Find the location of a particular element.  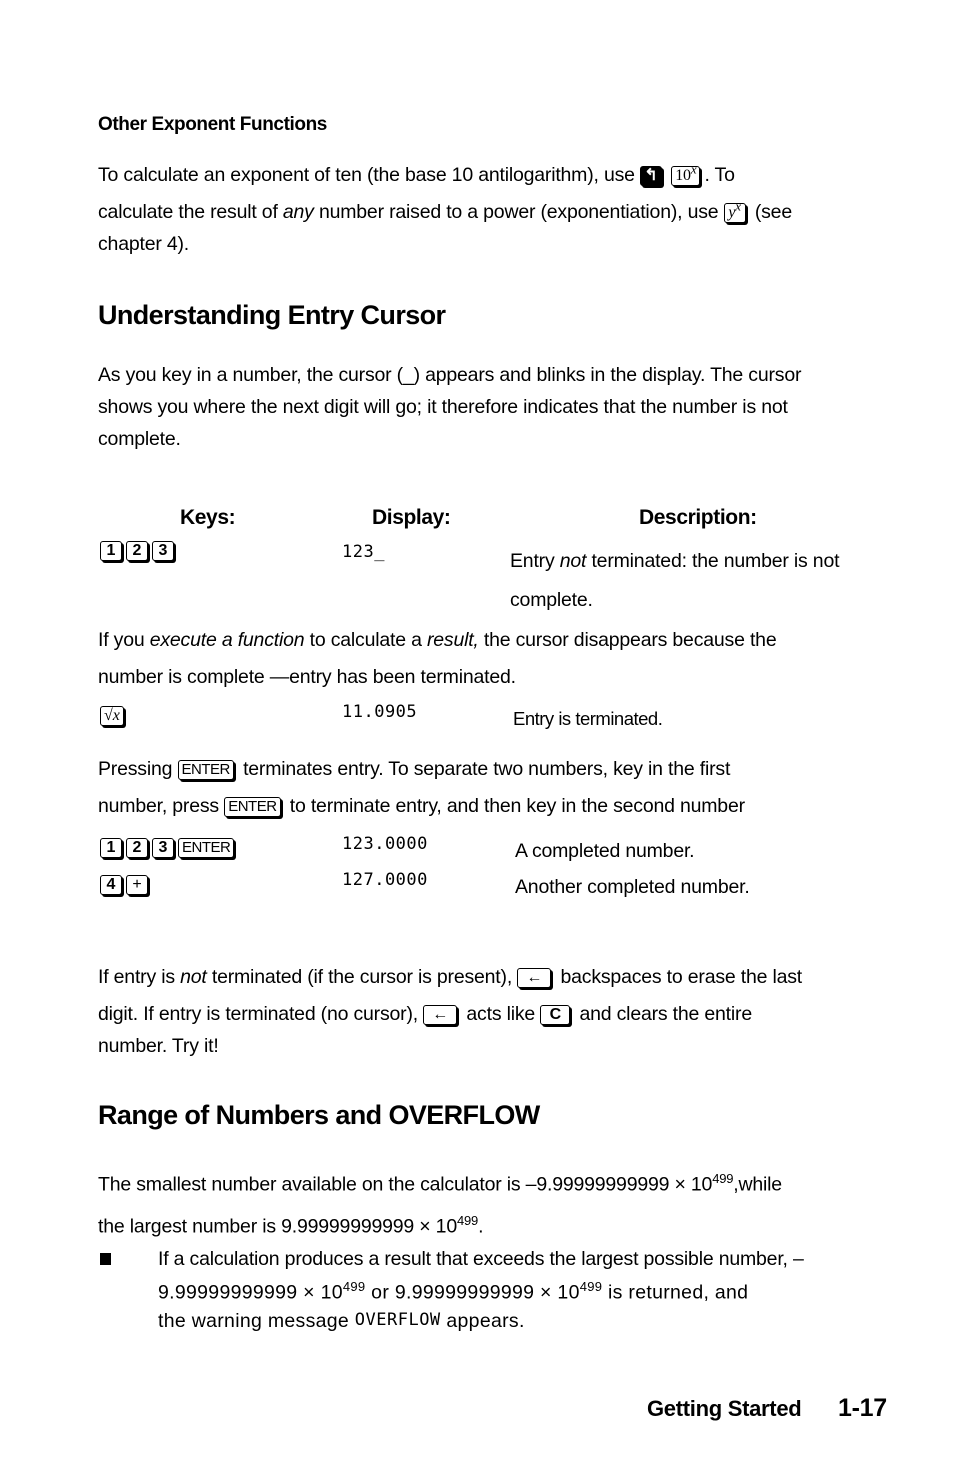

table-row-keys: 4 + is located at coordinates (126, 885).